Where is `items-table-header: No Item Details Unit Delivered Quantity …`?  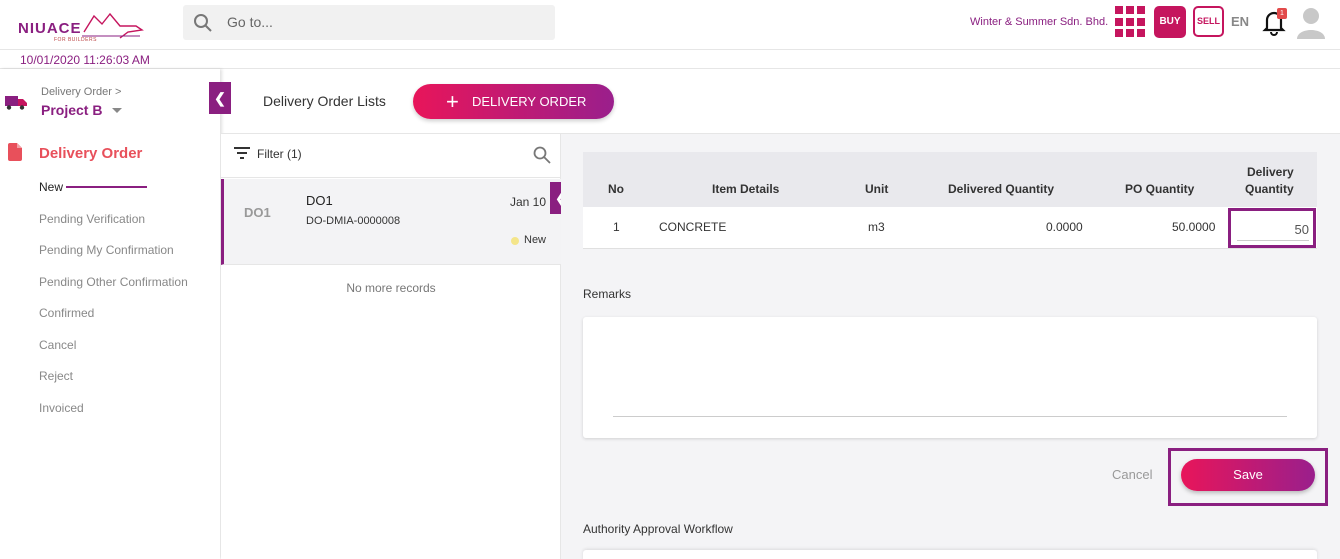
items-table-header: No Item Details Unit Delivered Quantity … is located at coordinates (950, 179).